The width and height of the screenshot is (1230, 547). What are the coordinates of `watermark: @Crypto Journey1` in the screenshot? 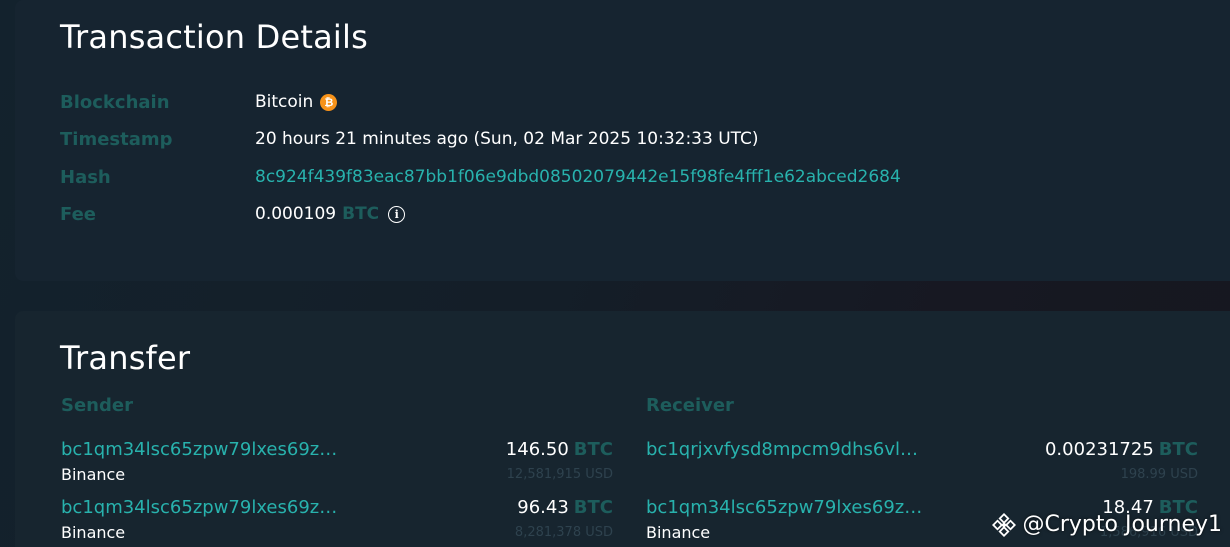 It's located at (1107, 524).